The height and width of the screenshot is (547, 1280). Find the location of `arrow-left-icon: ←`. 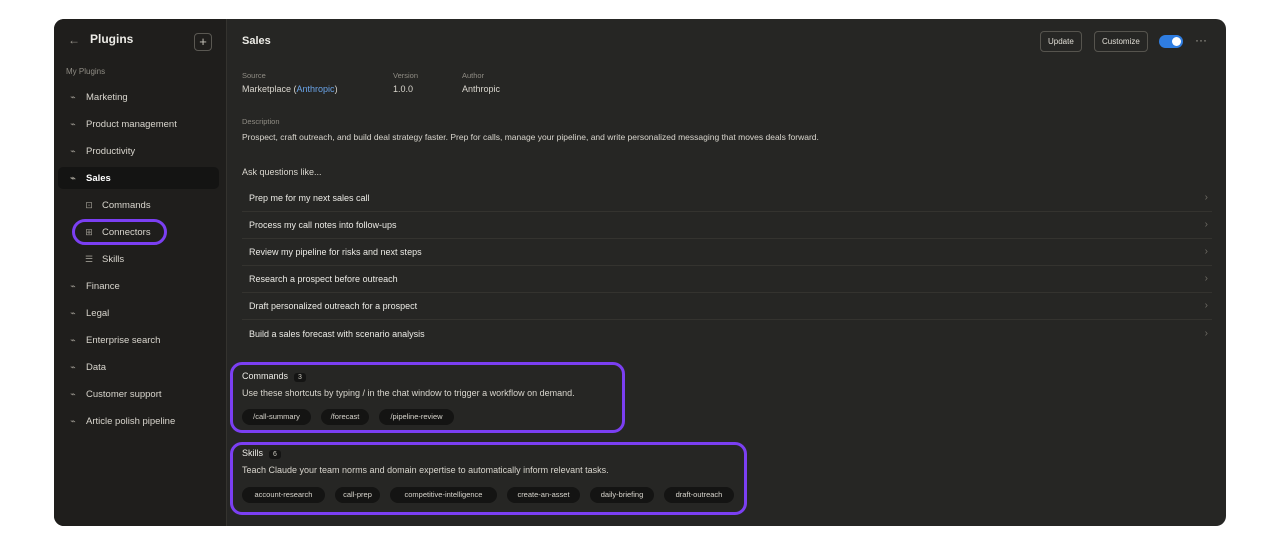

arrow-left-icon: ← is located at coordinates (74, 40).